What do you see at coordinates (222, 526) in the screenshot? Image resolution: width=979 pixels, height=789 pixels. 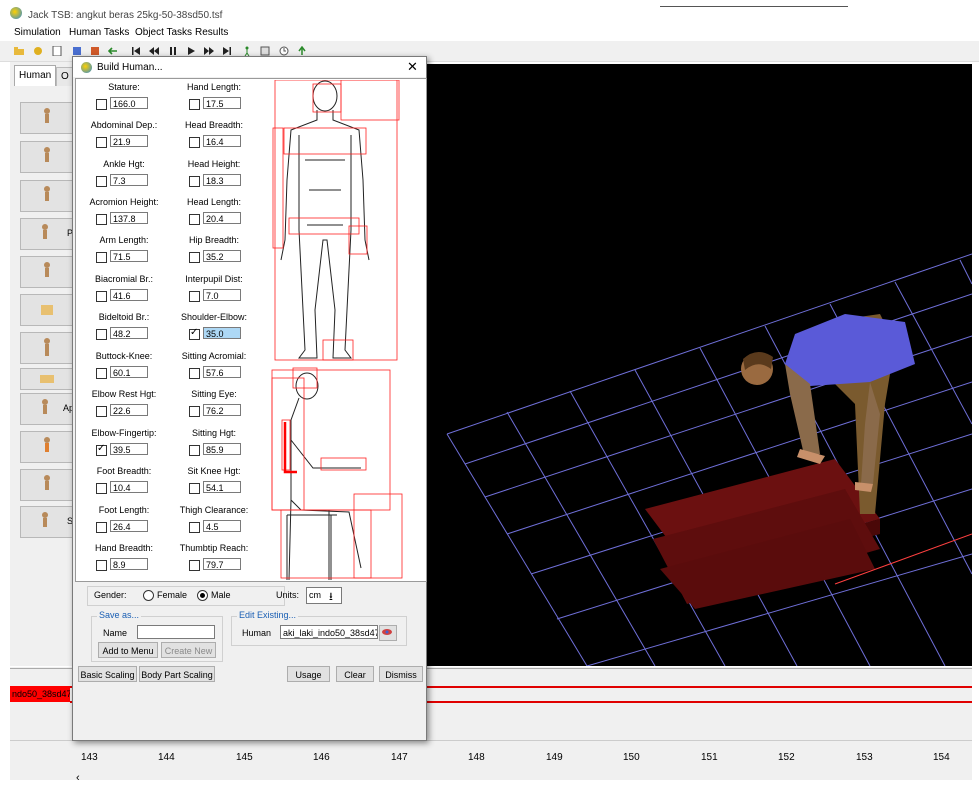 I see `input-thigh-clearance: 4.5` at bounding box center [222, 526].